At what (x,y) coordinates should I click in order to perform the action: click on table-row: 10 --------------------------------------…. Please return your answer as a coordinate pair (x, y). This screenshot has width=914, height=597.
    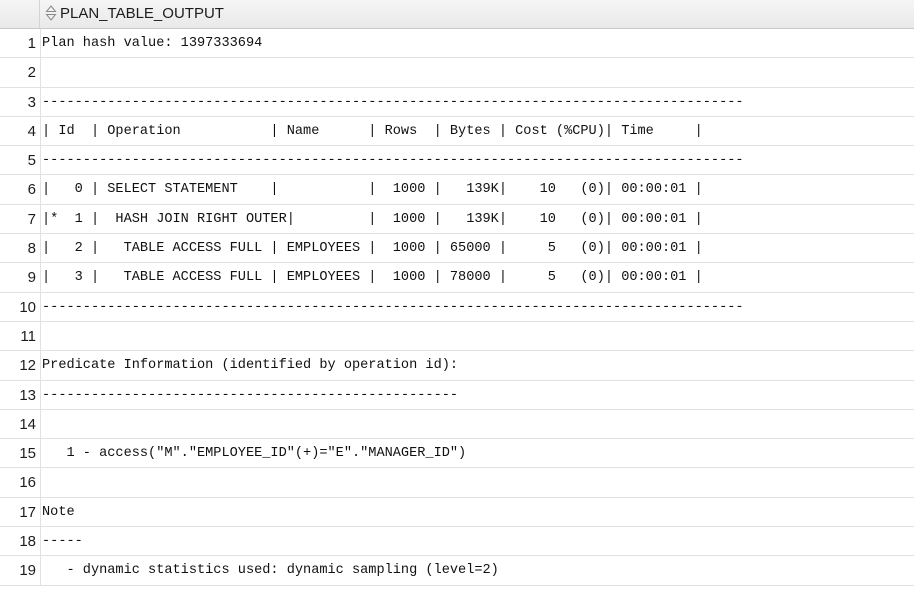
    Looking at the image, I should click on (457, 307).